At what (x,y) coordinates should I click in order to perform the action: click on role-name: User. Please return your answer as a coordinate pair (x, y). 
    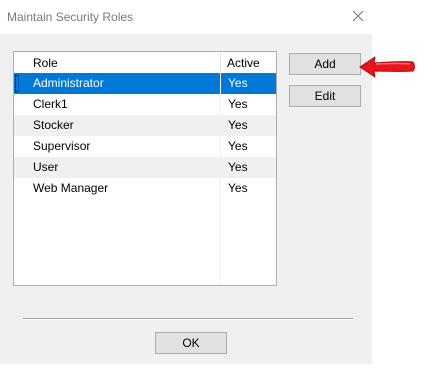
    Looking at the image, I should click on (46, 167).